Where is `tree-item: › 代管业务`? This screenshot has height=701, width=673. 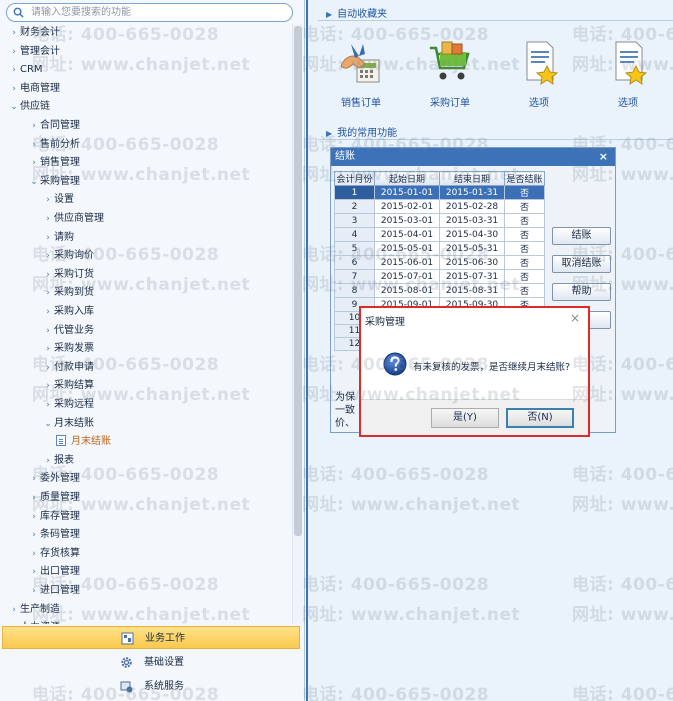
tree-item: › 代管业务 is located at coordinates (68, 331).